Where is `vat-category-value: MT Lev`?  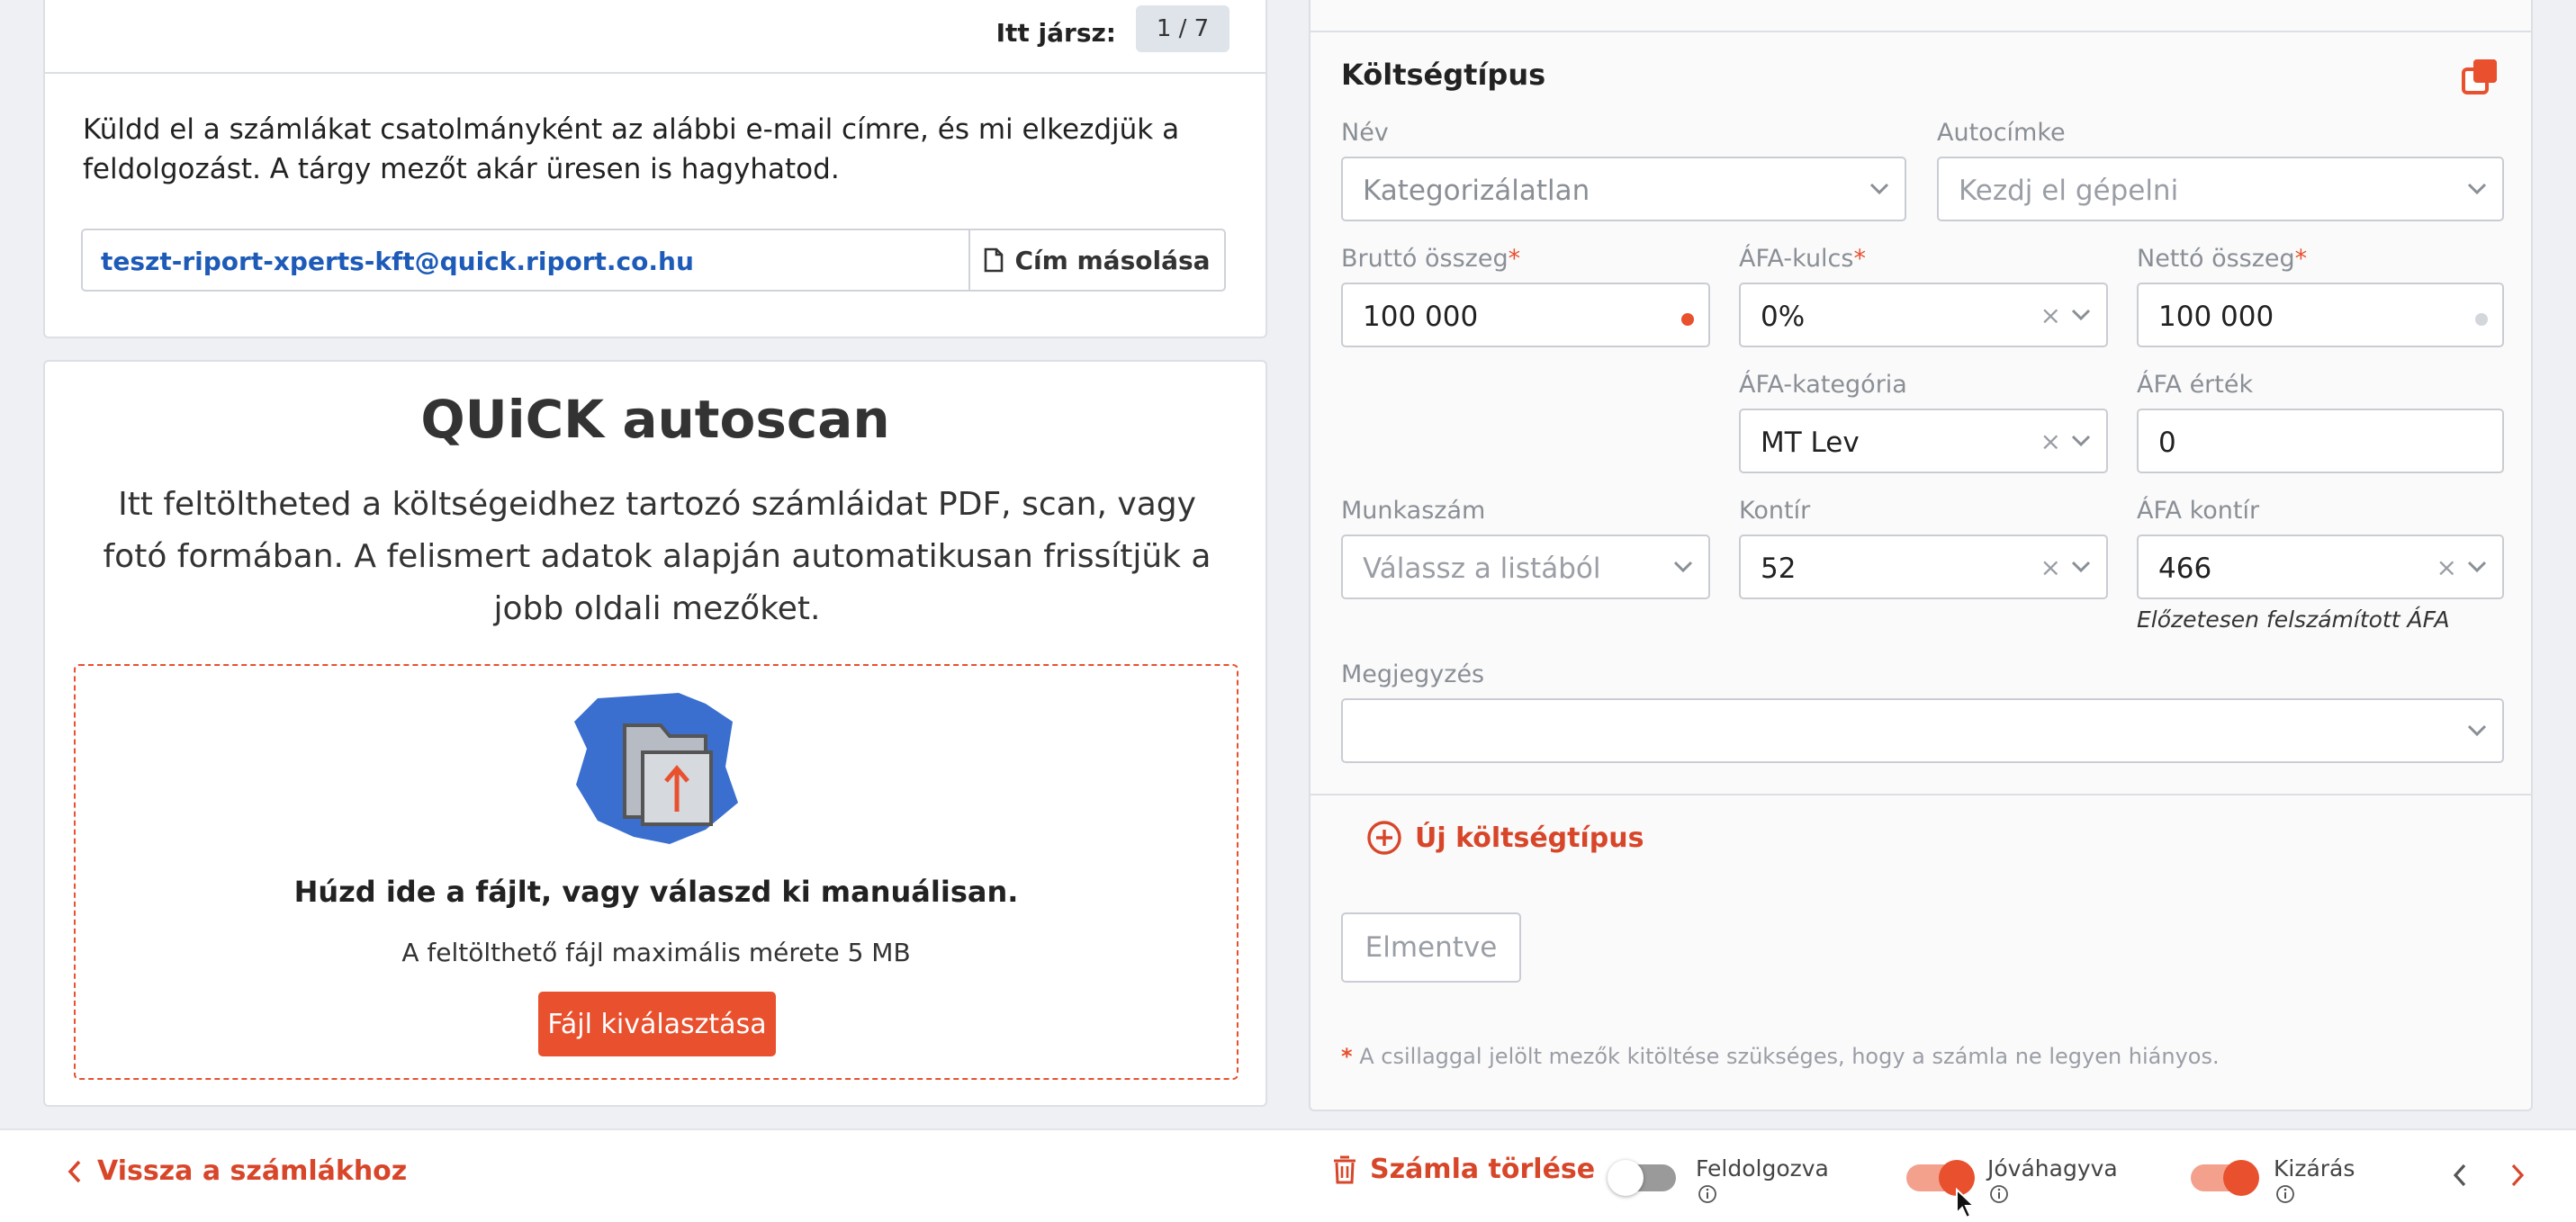 vat-category-value: MT Lev is located at coordinates (1810, 443).